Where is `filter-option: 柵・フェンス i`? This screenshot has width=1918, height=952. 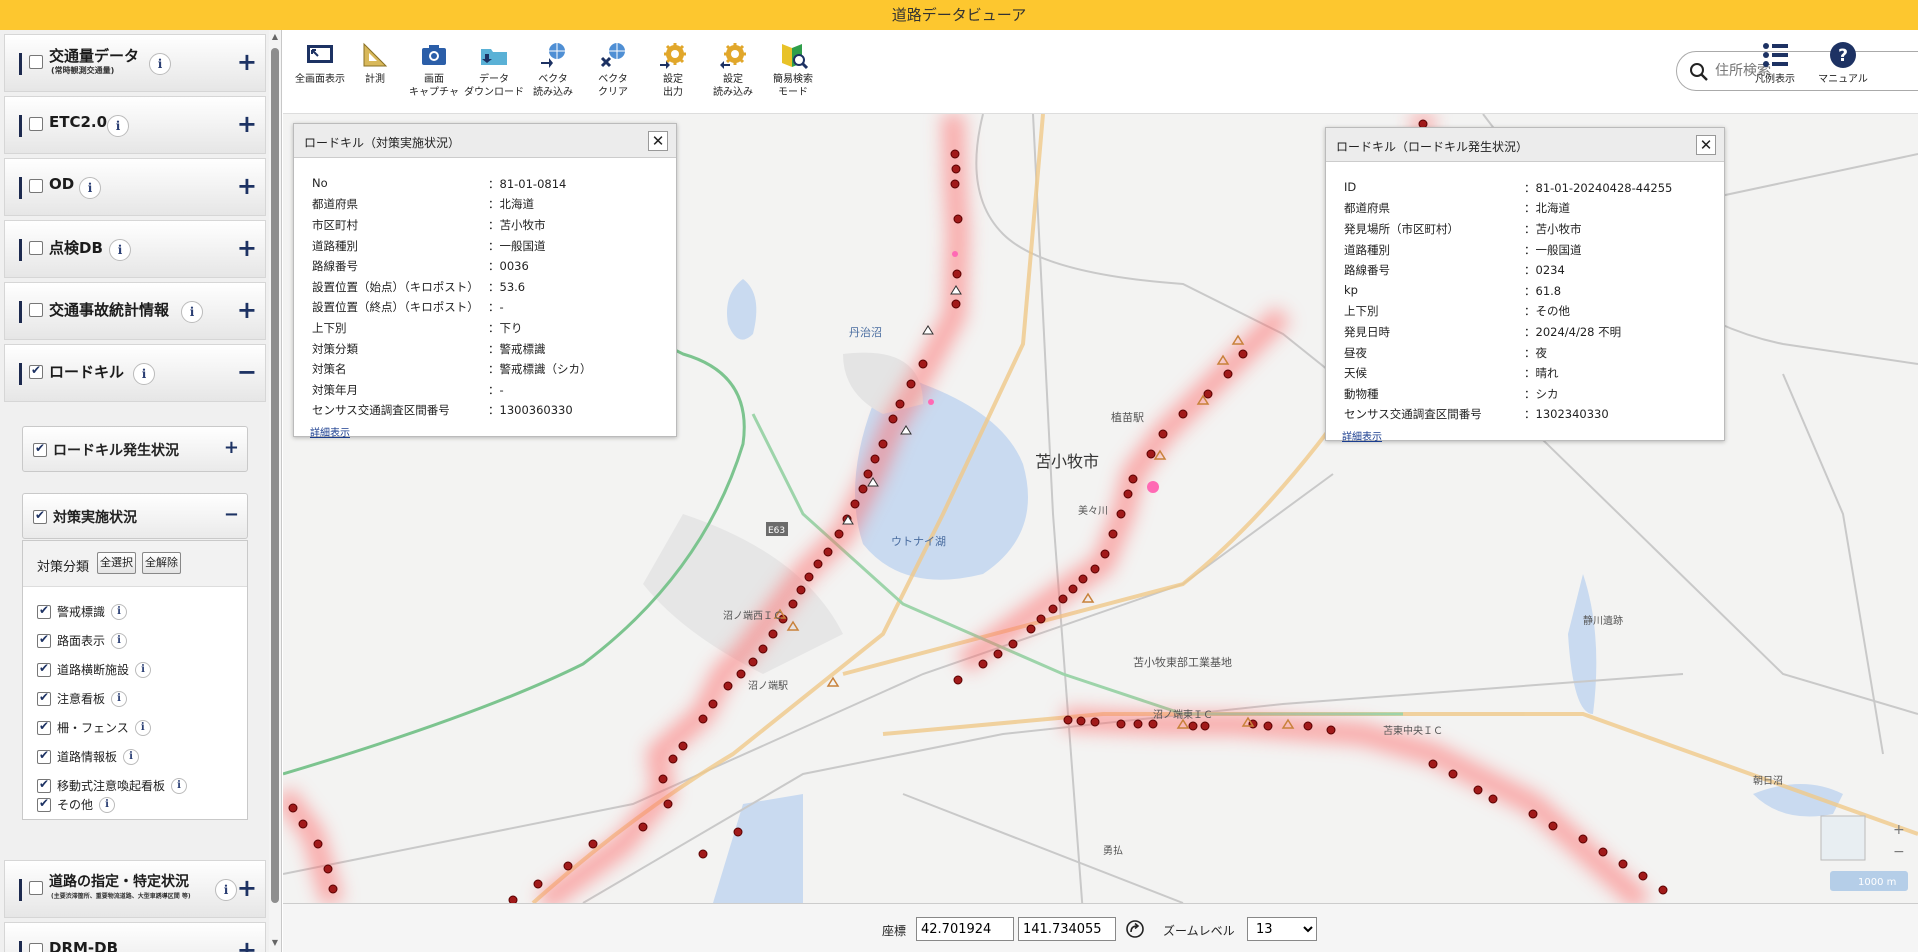 filter-option: 柵・フェンス i is located at coordinates (94, 729).